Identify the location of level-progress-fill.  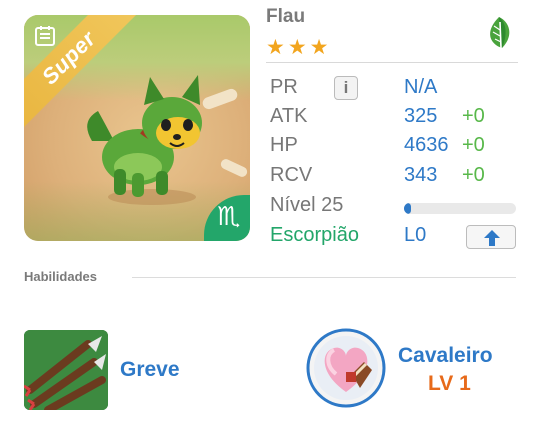
(407, 208).